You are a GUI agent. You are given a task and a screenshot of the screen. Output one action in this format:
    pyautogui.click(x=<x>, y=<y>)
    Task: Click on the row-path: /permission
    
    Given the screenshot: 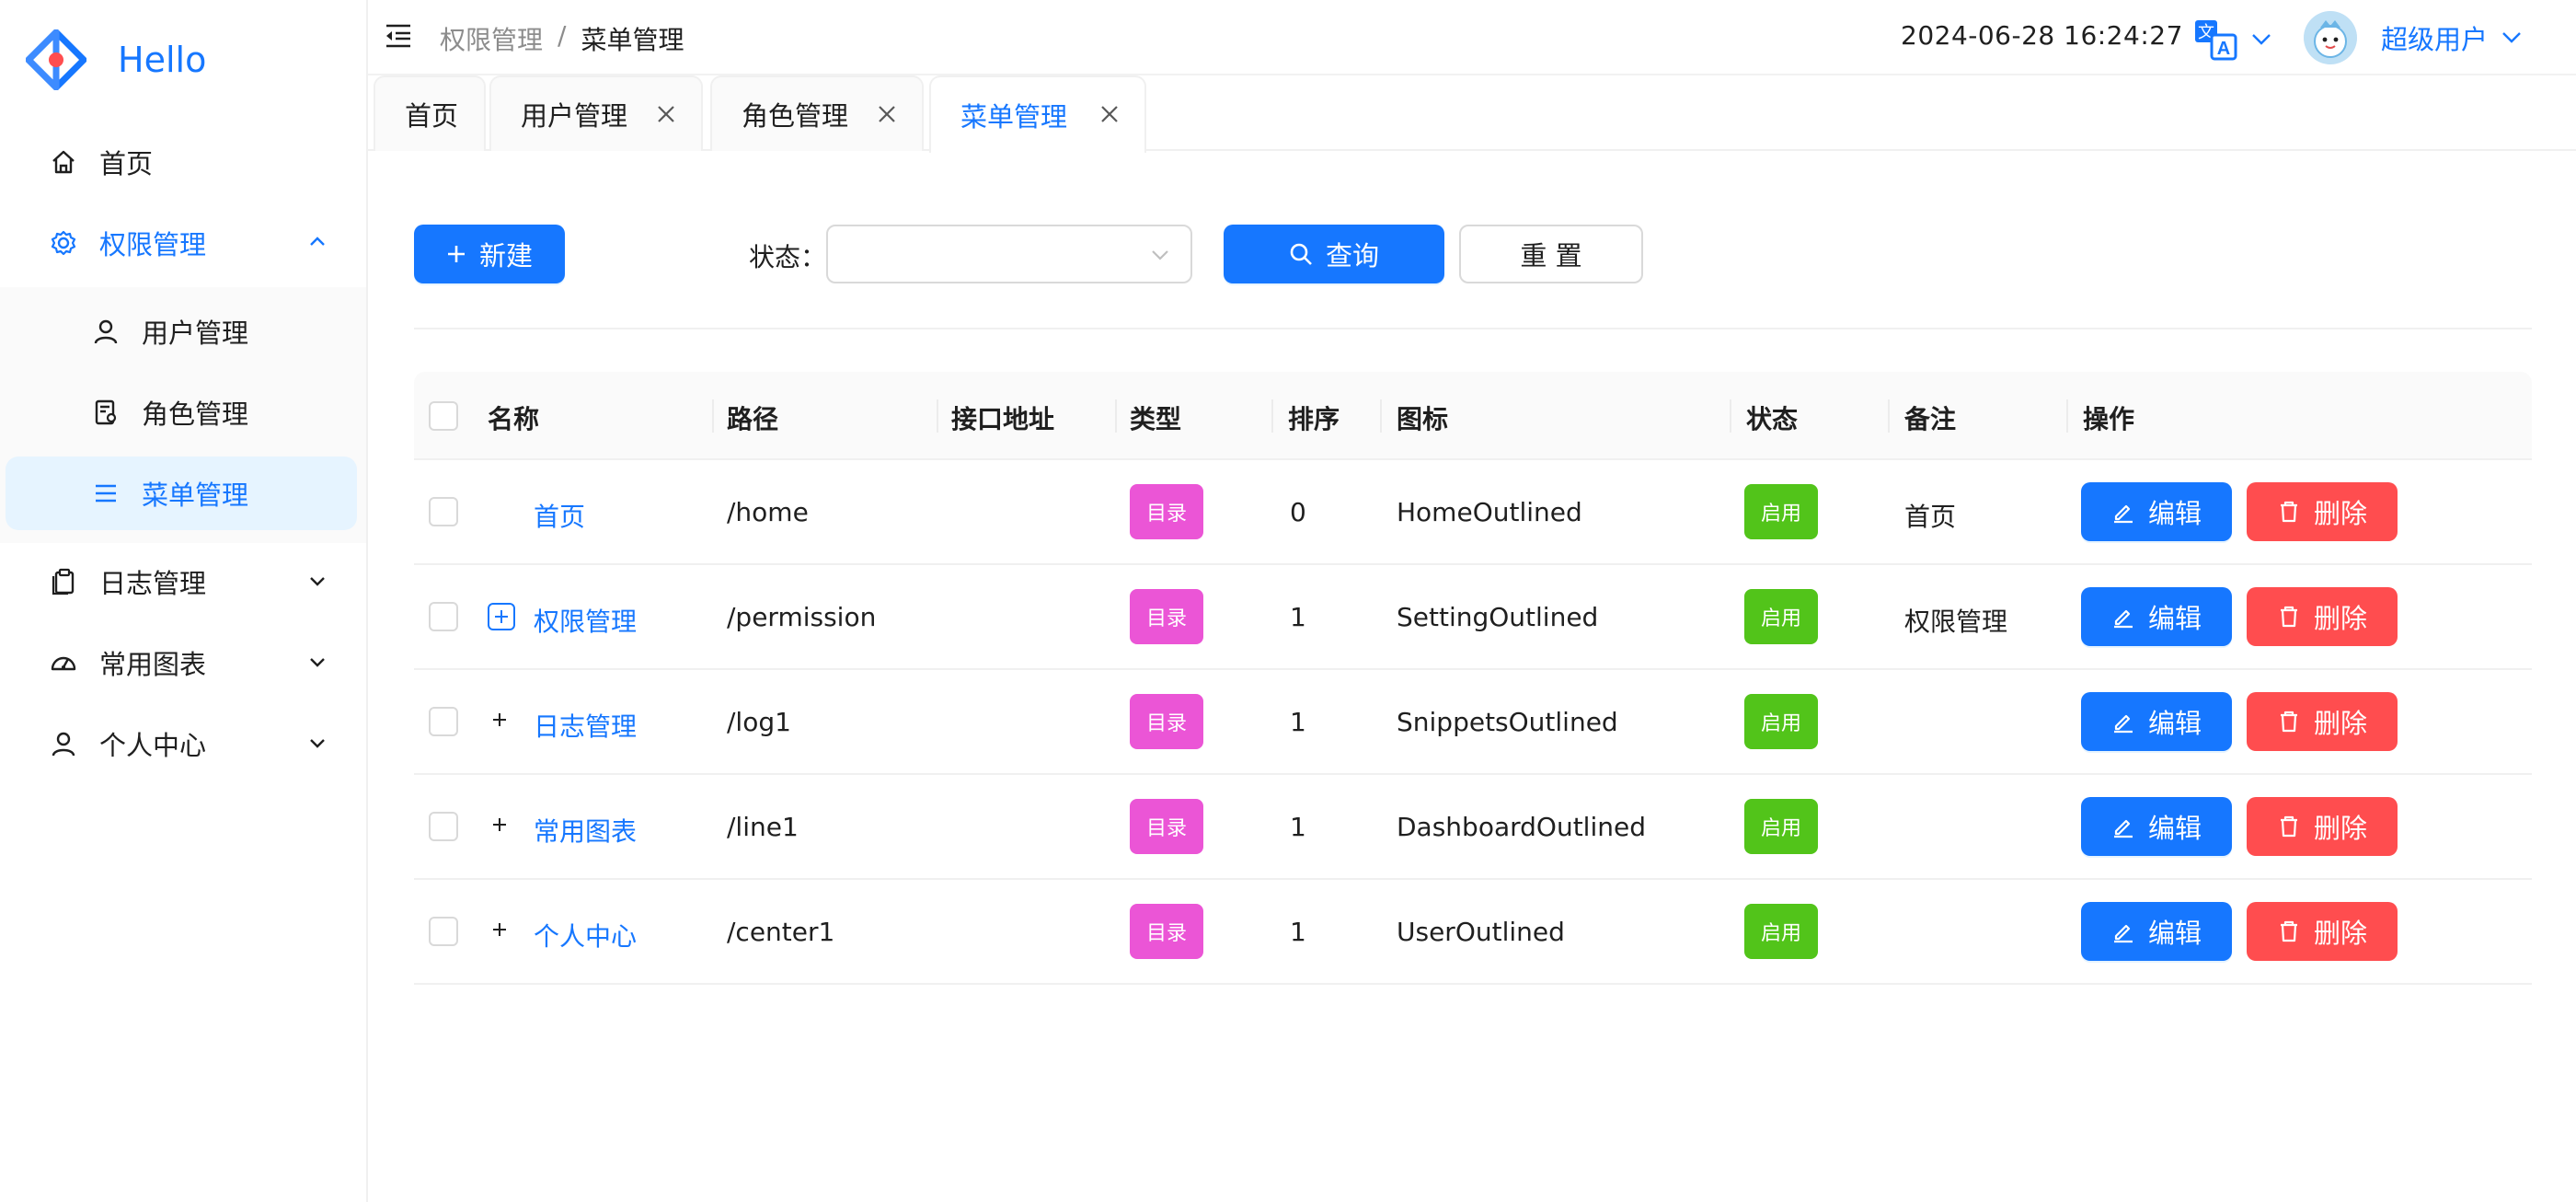 What is the action you would take?
    pyautogui.click(x=802, y=617)
    